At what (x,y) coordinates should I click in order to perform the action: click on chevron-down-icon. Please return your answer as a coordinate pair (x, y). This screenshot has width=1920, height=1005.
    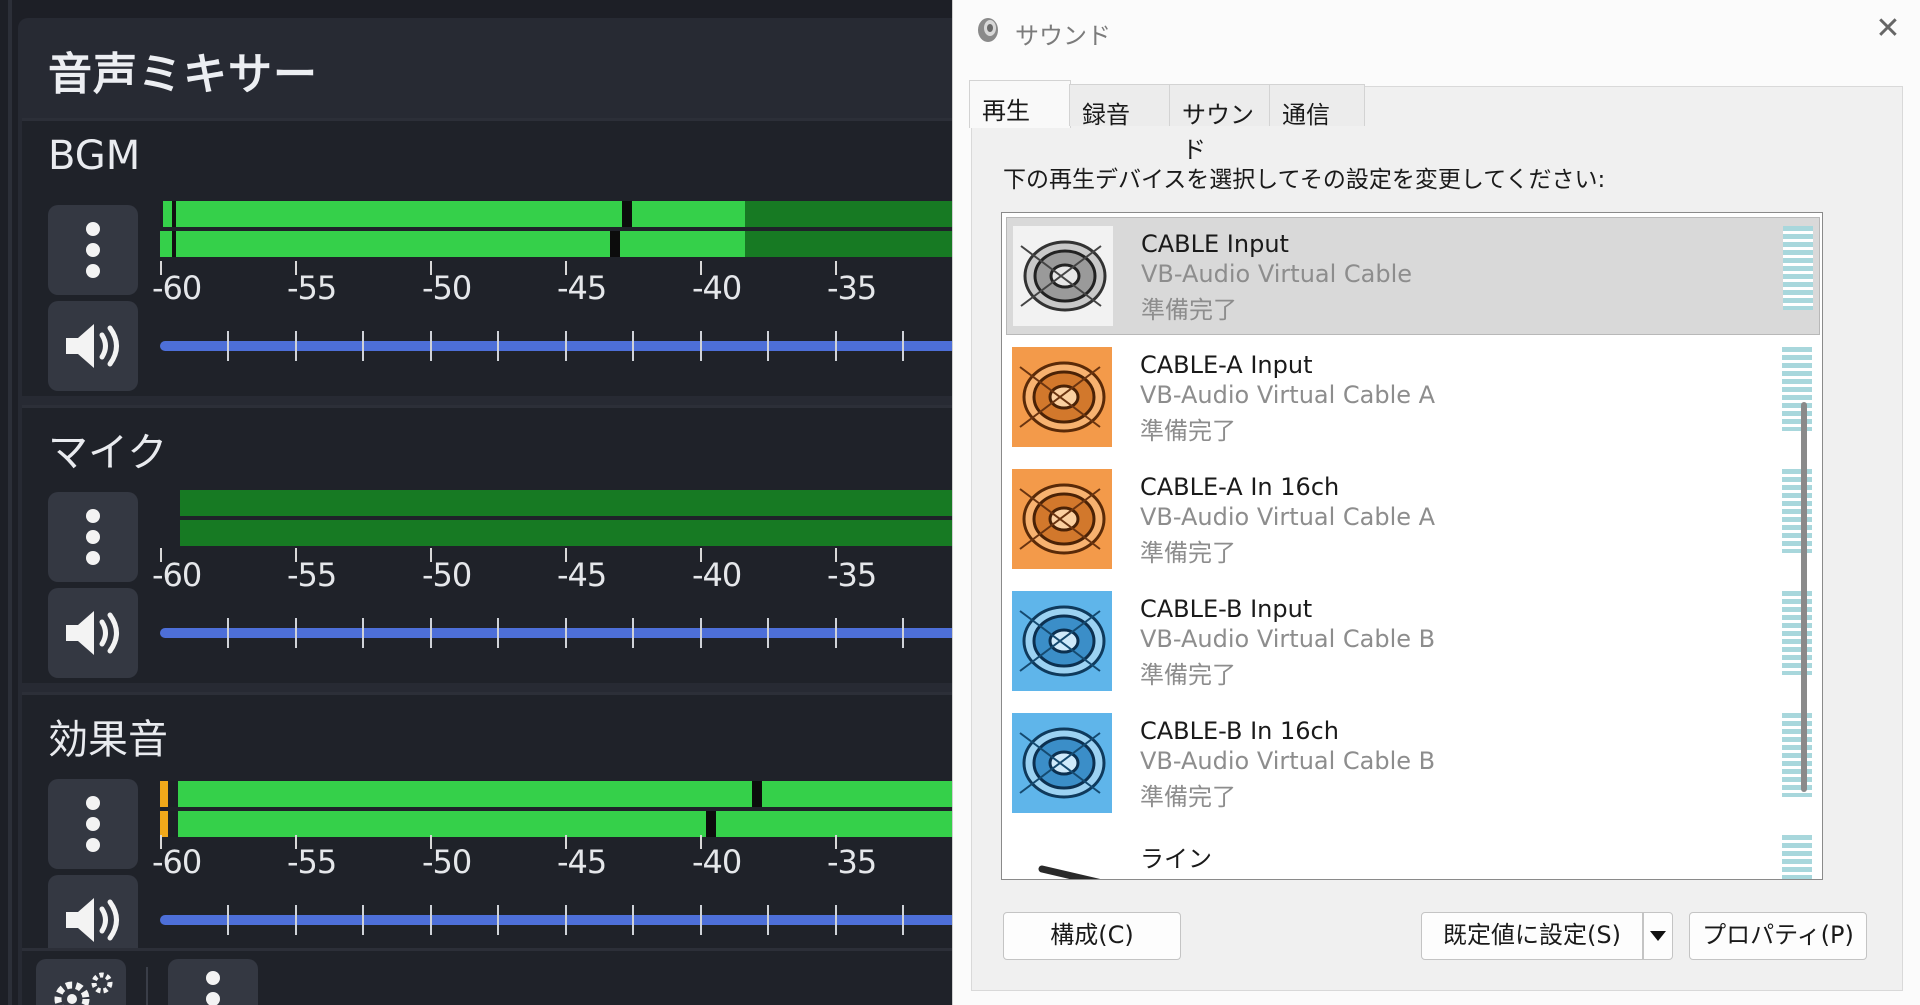
    Looking at the image, I should click on (1658, 936).